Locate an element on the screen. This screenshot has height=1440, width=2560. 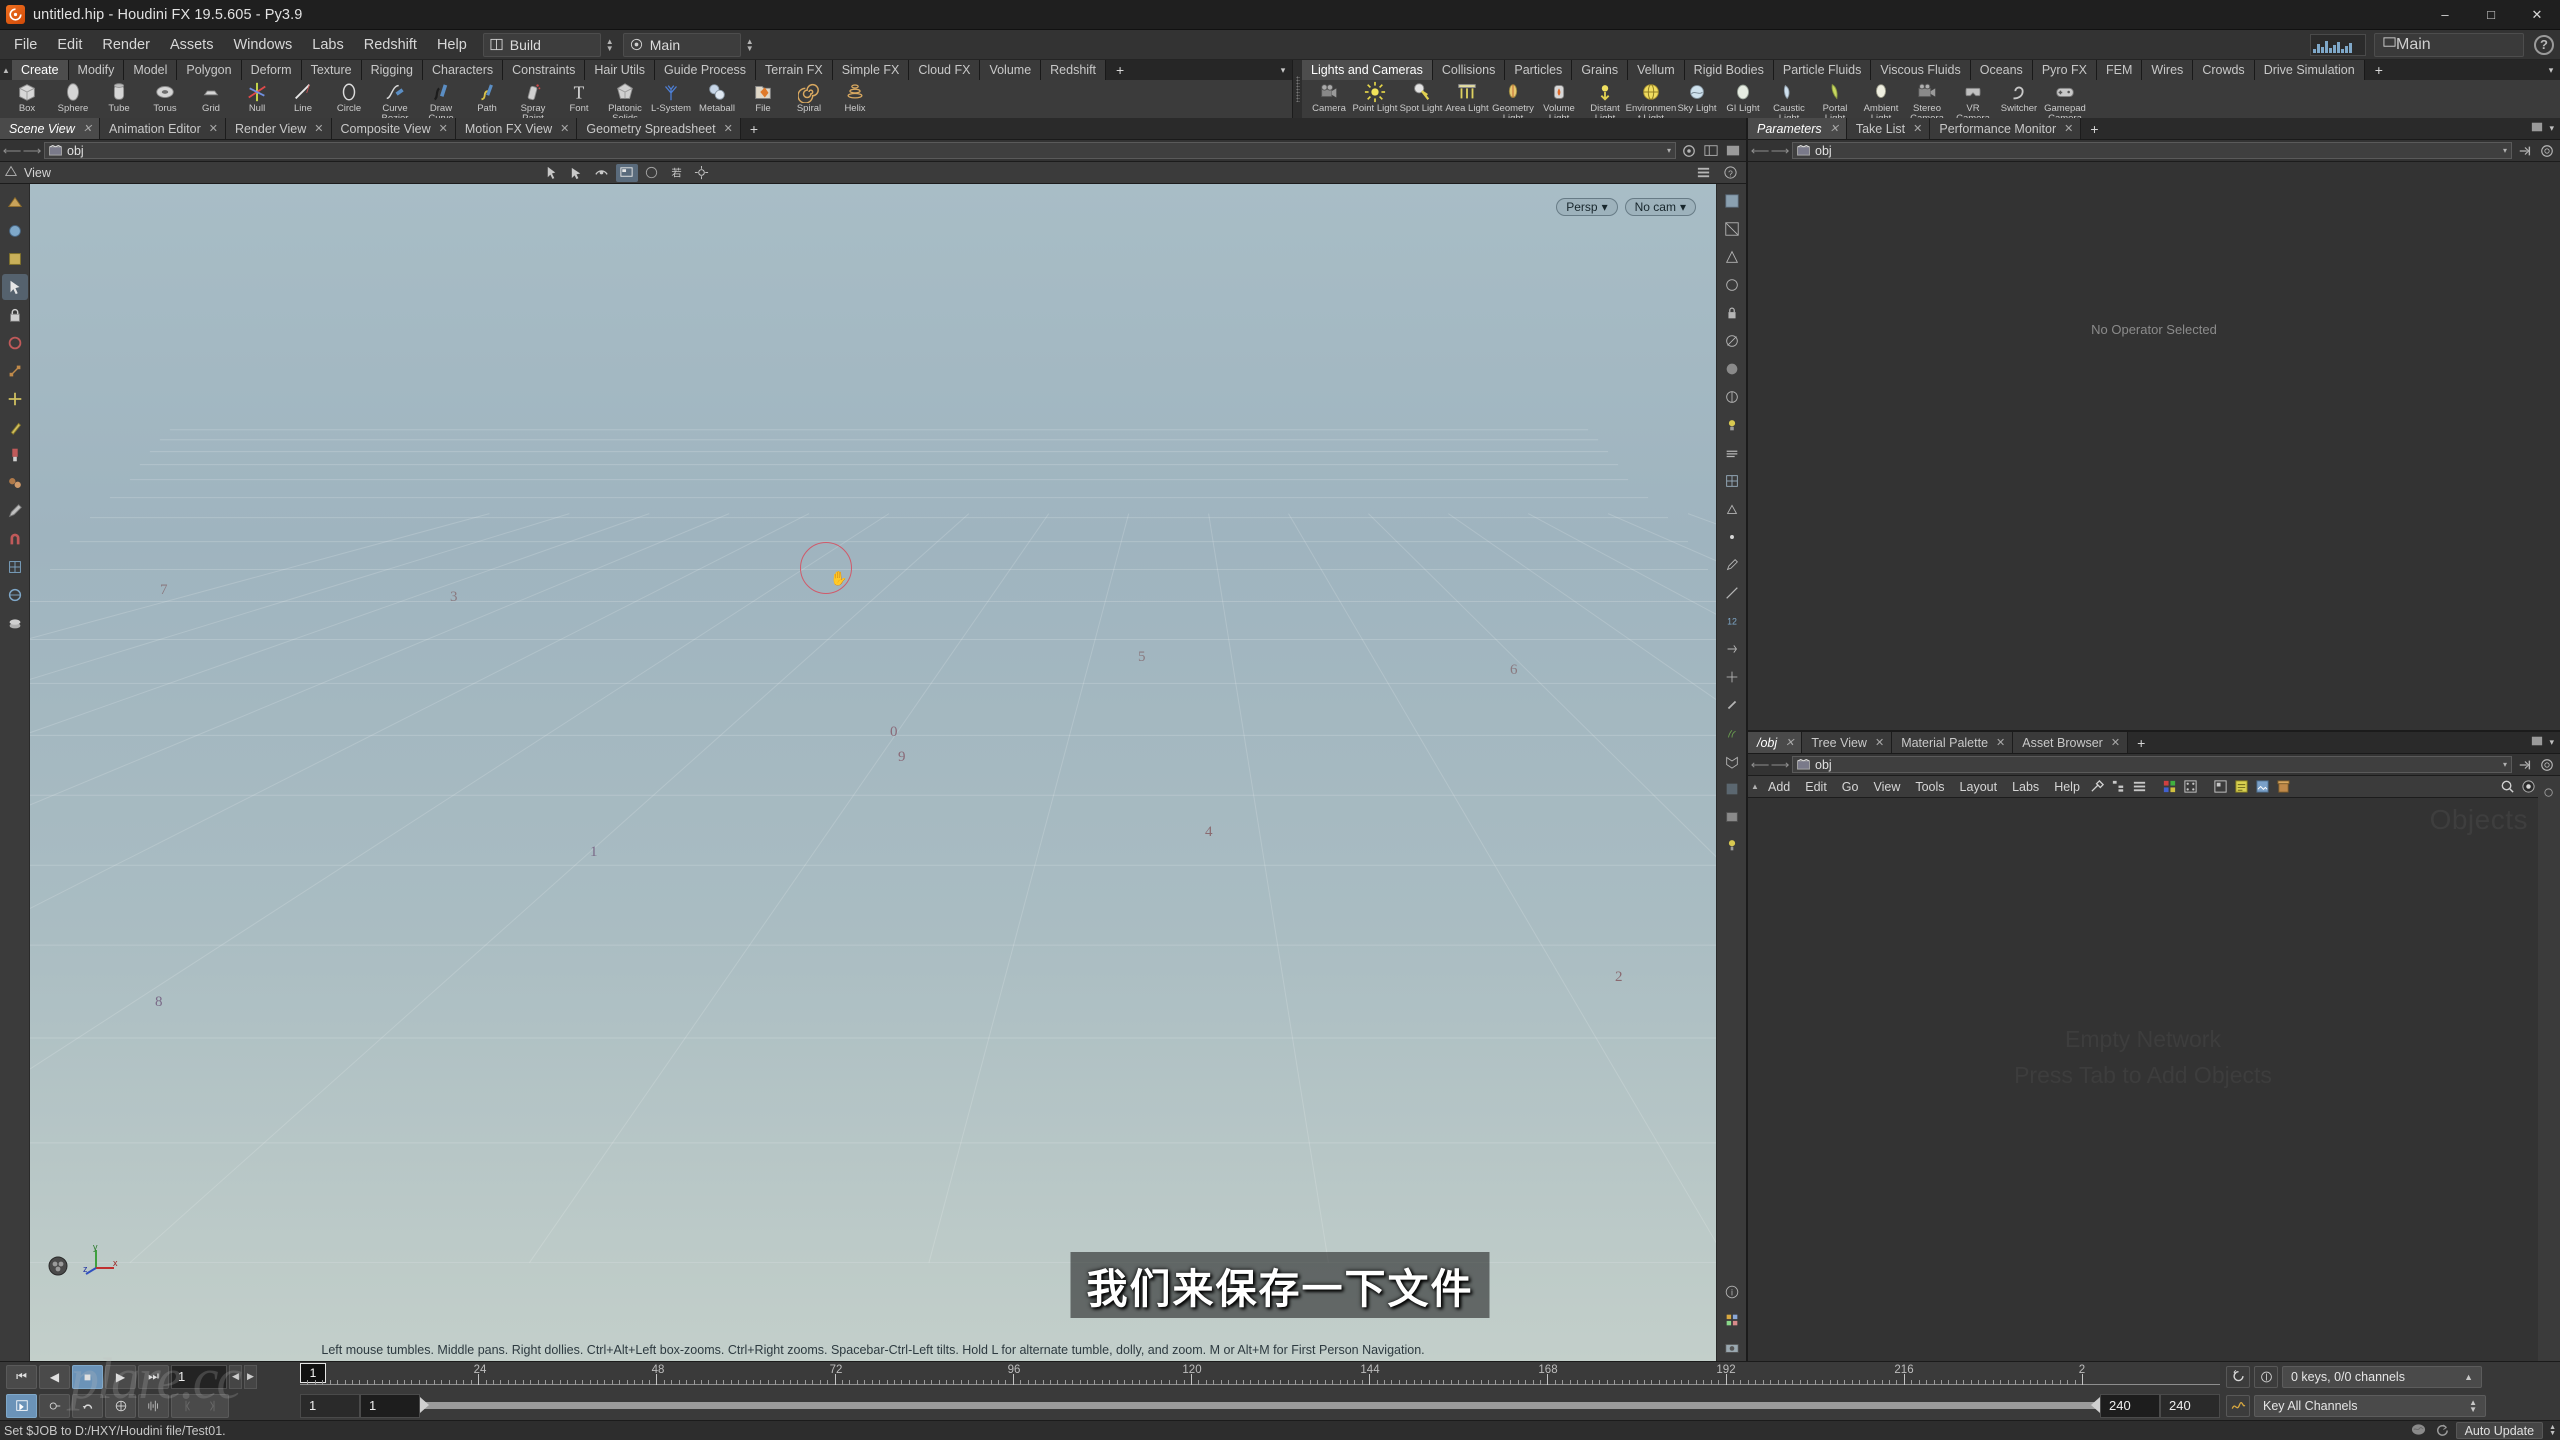
menu-render: Render is located at coordinates (126, 45).